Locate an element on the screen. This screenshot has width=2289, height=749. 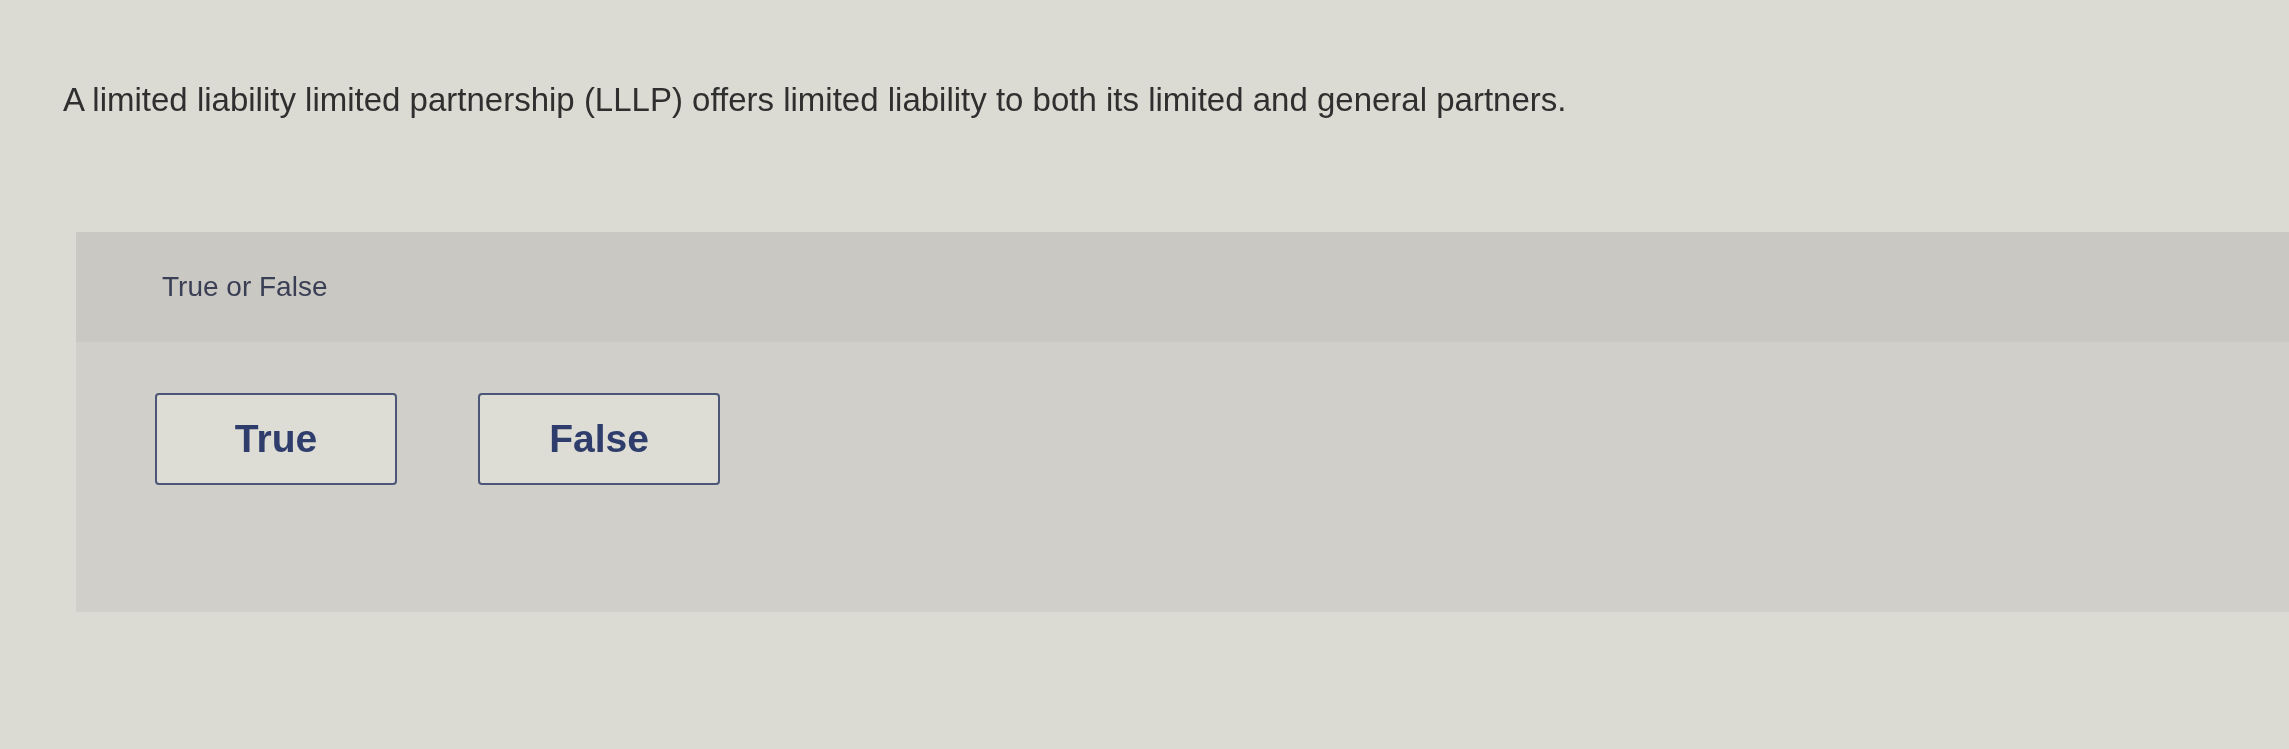
question-text: A limited liability limited partnership (LLLP) offers limited liability to both its limited and general partners. is located at coordinates (815, 100).